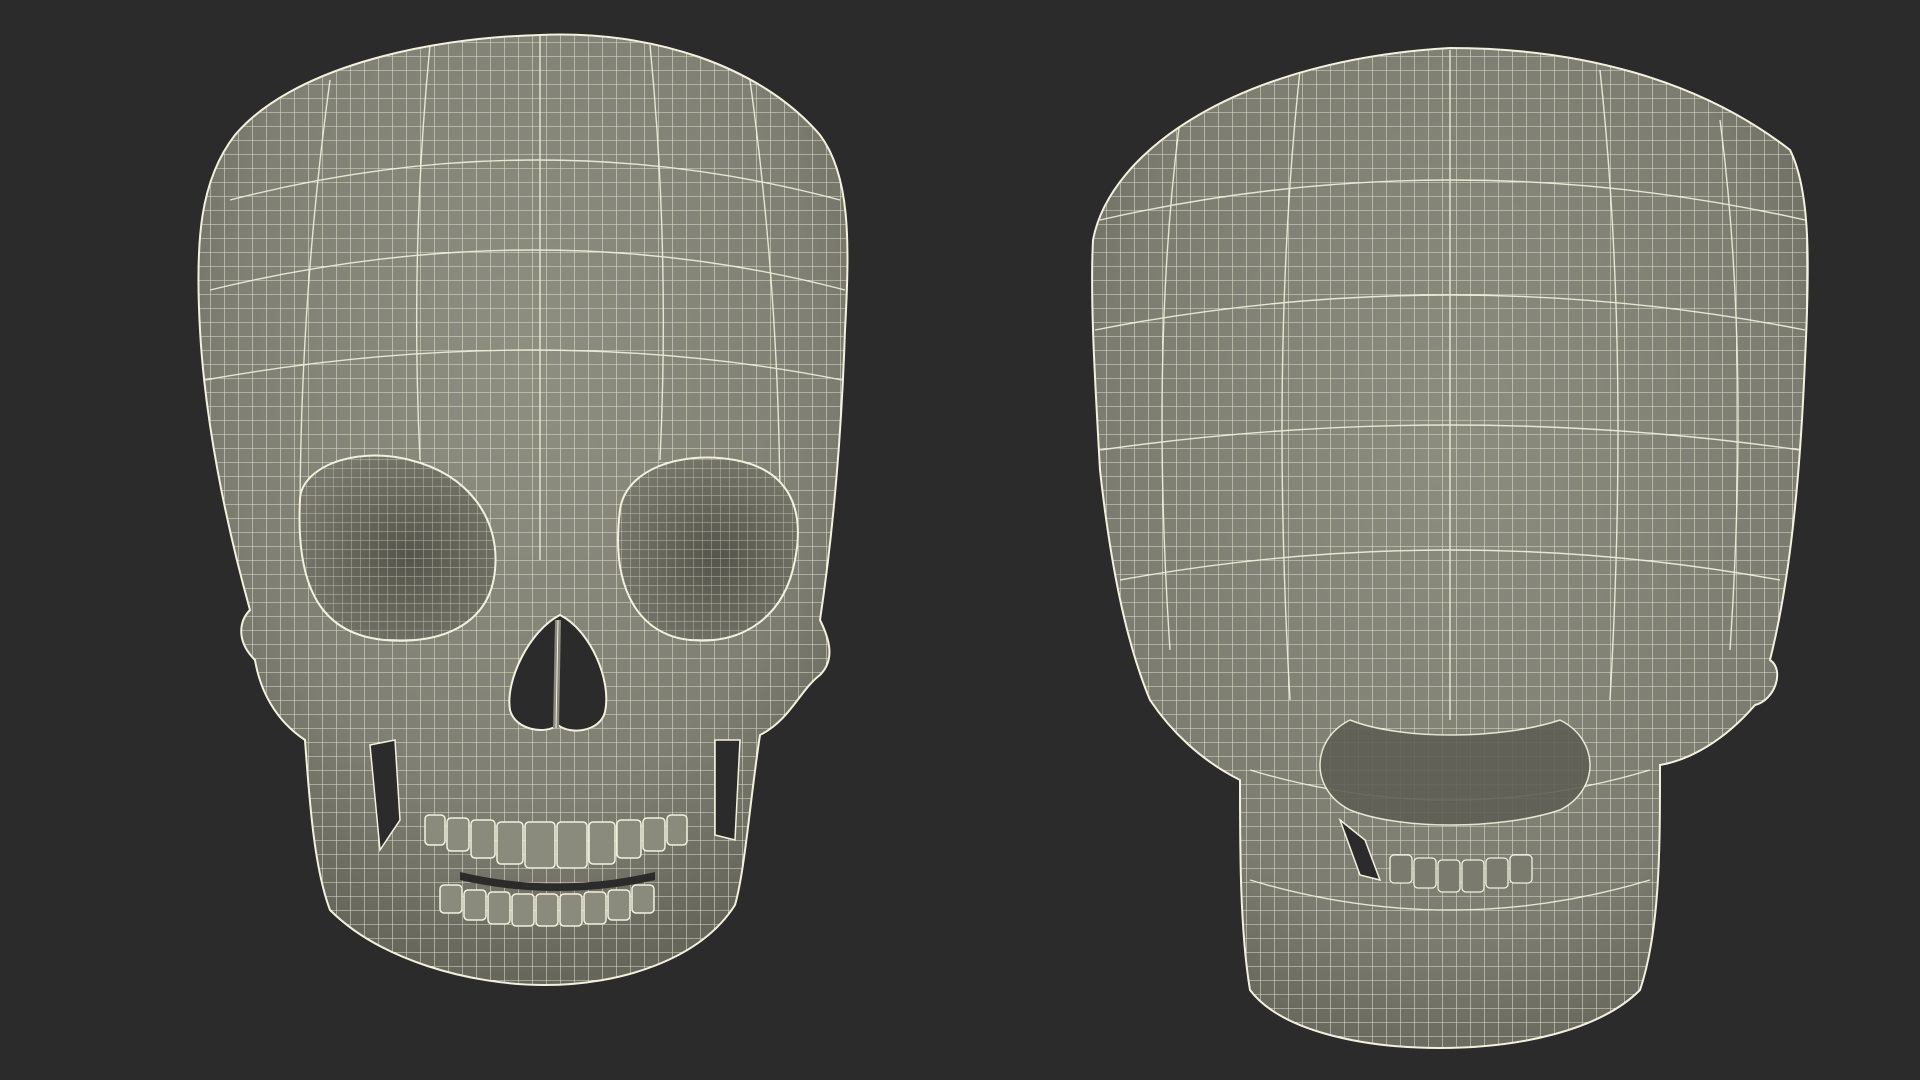 This screenshot has height=1080, width=1920. What do you see at coordinates (1455, 772) in the screenshot?
I see `back-occipital-shadow` at bounding box center [1455, 772].